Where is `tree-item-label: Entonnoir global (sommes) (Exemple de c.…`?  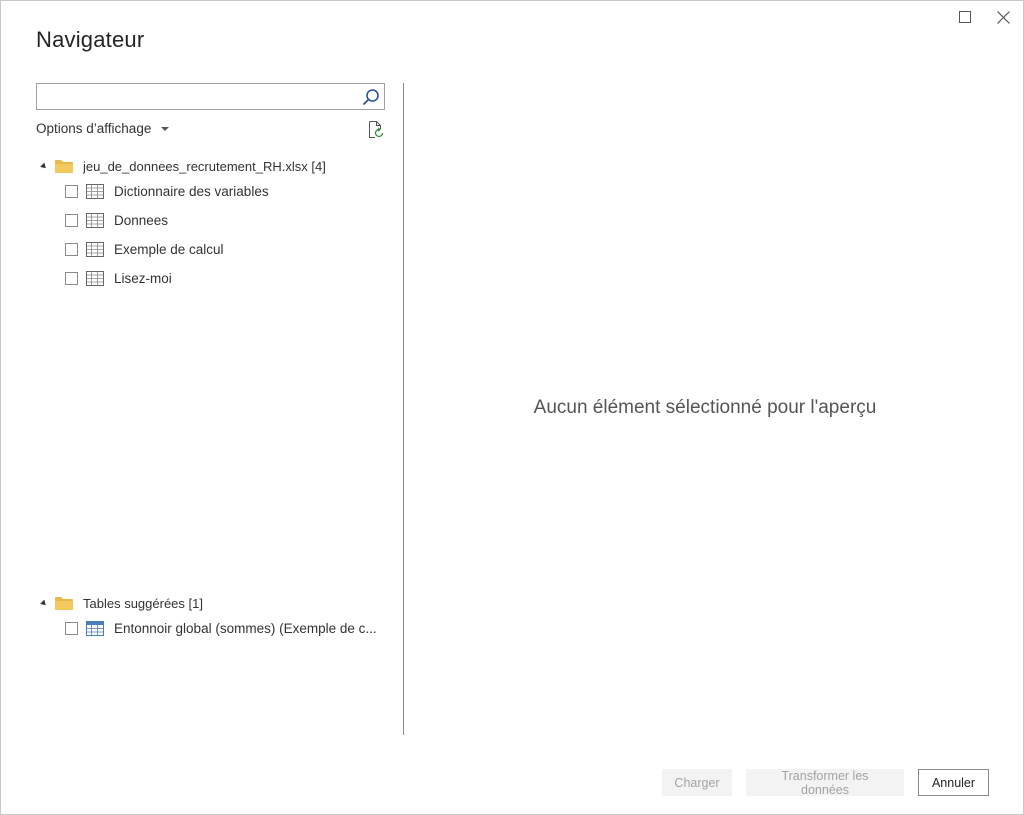 tree-item-label: Entonnoir global (sommes) (Exemple de c.… is located at coordinates (245, 628).